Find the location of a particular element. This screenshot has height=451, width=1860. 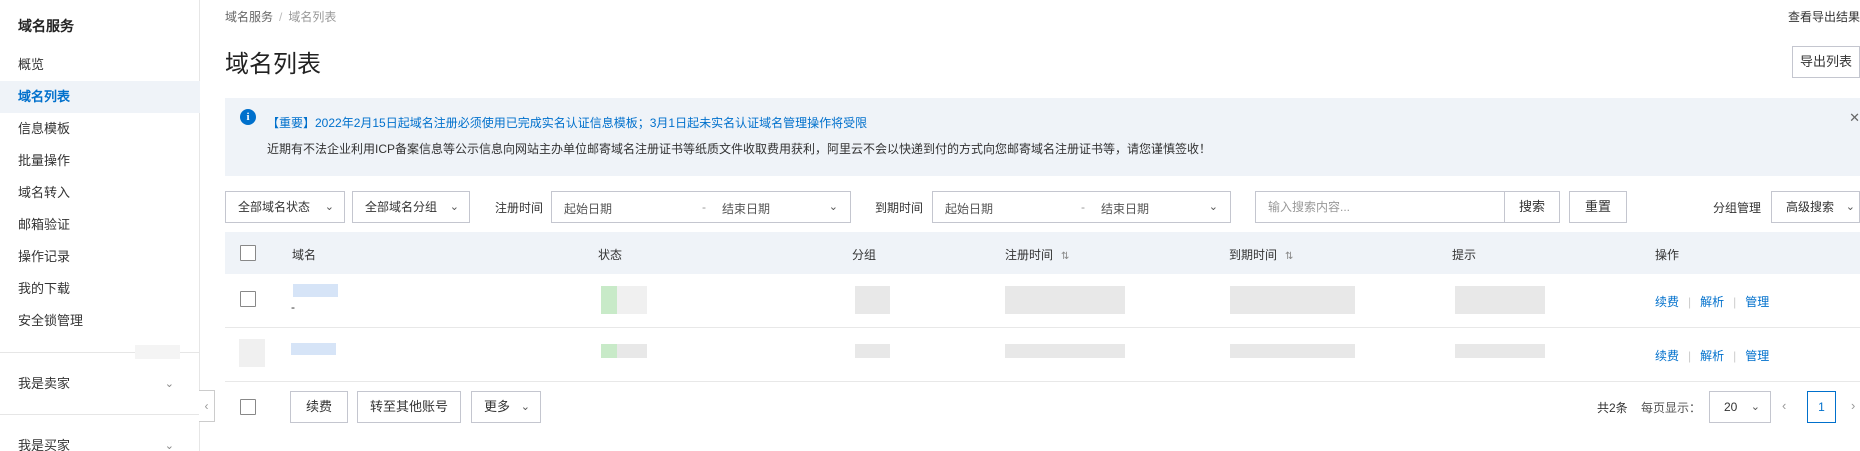

sidebar-group-buyer: 我是买家 ⌄ is located at coordinates (100, 440).